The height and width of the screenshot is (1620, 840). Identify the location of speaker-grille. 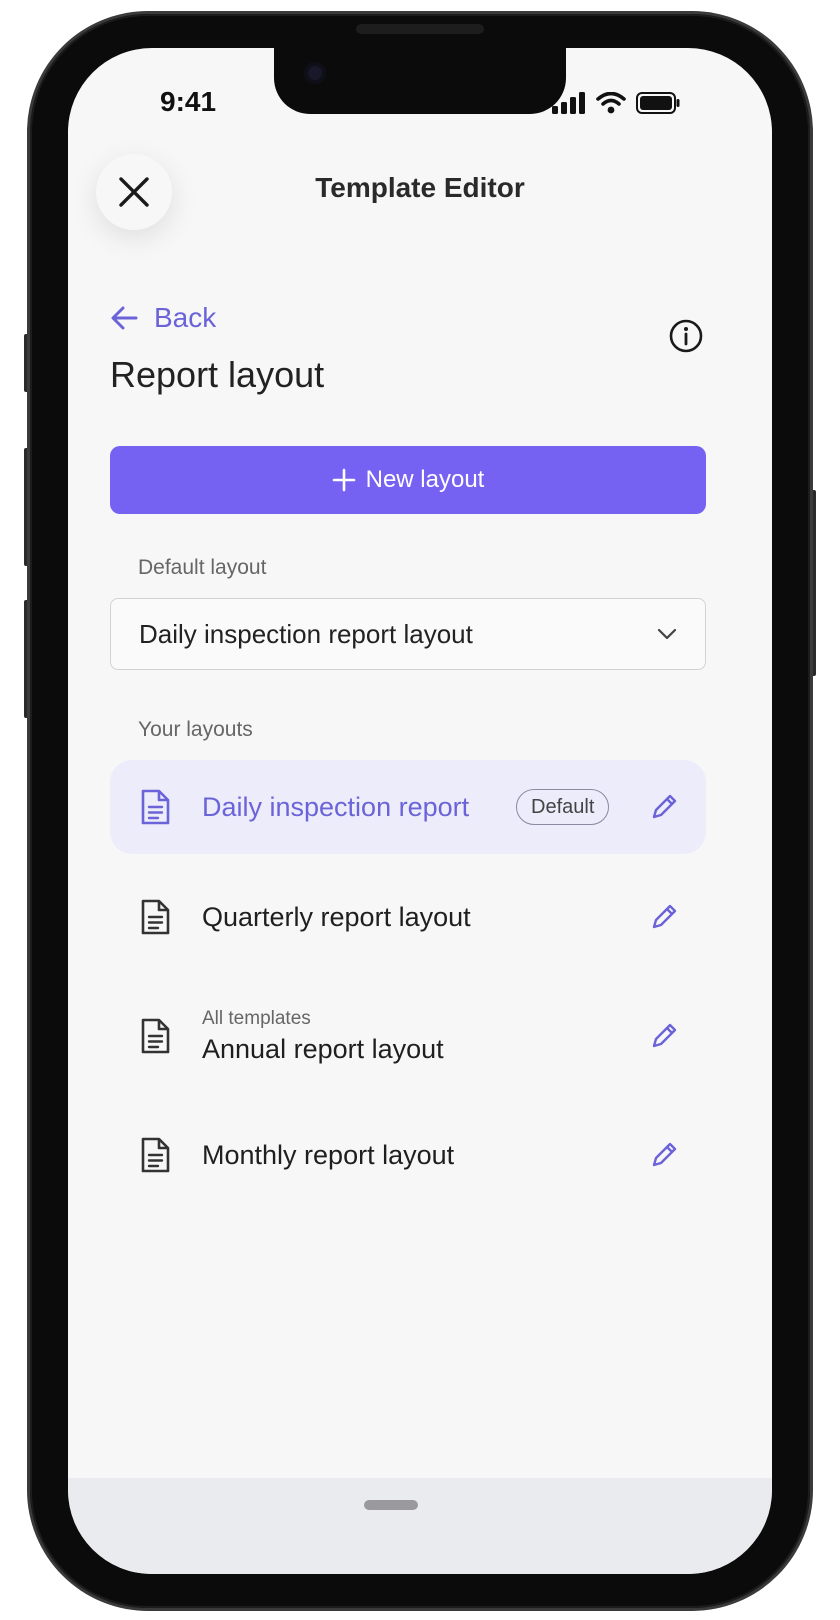
(420, 29).